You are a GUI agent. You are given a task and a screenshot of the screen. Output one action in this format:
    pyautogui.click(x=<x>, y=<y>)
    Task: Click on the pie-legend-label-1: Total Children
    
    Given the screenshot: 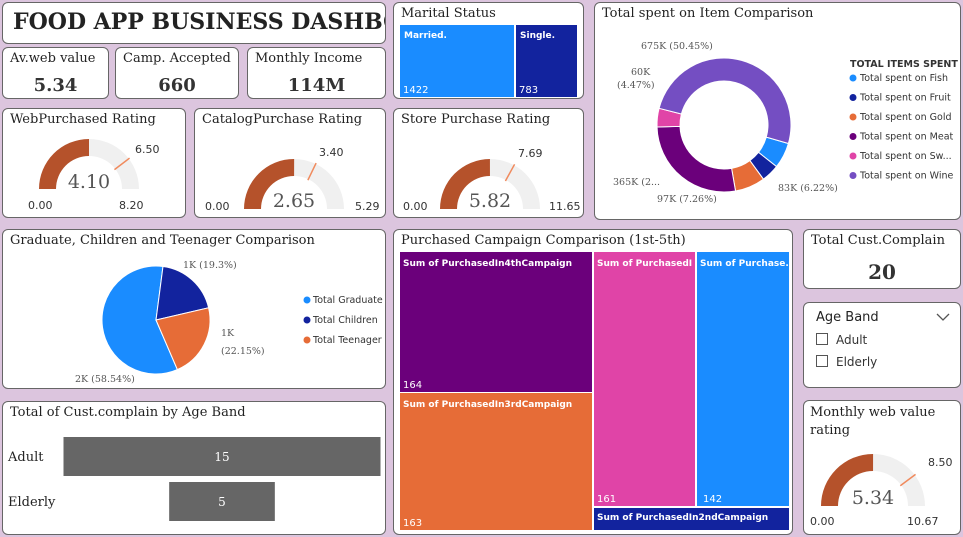 What is the action you would take?
    pyautogui.click(x=345, y=320)
    